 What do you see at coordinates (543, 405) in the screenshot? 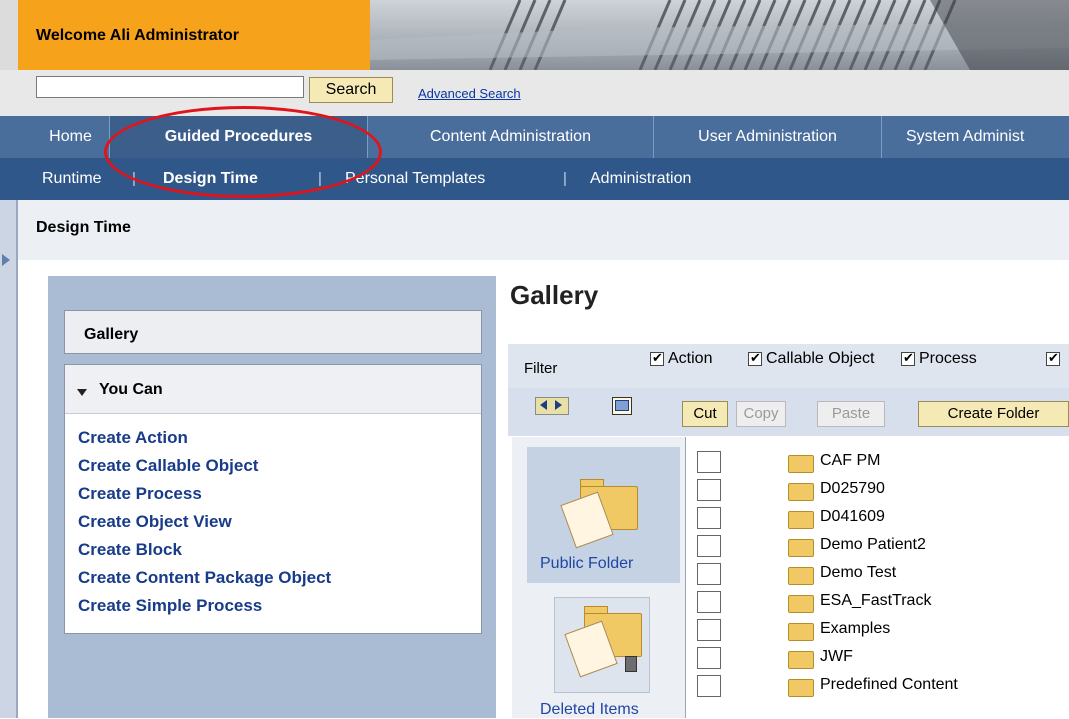
I see `arrow-left-icon` at bounding box center [543, 405].